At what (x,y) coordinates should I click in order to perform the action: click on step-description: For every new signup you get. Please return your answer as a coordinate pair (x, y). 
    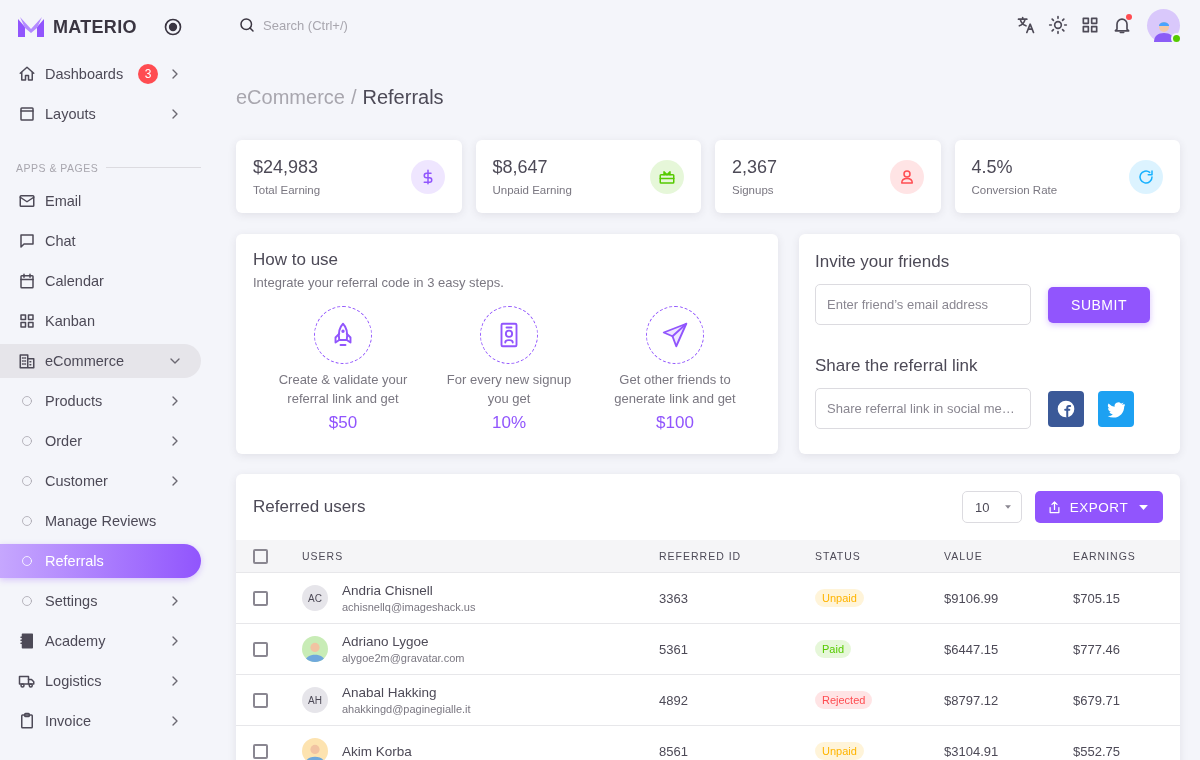
    Looking at the image, I should click on (509, 389).